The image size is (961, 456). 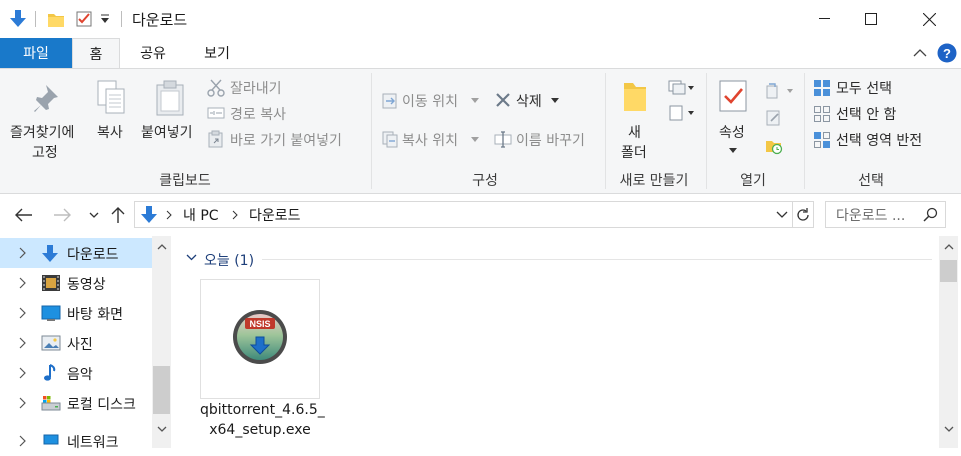 What do you see at coordinates (879, 140) in the screenshot?
I see `invert-selection-button: 선택 영역 반전` at bounding box center [879, 140].